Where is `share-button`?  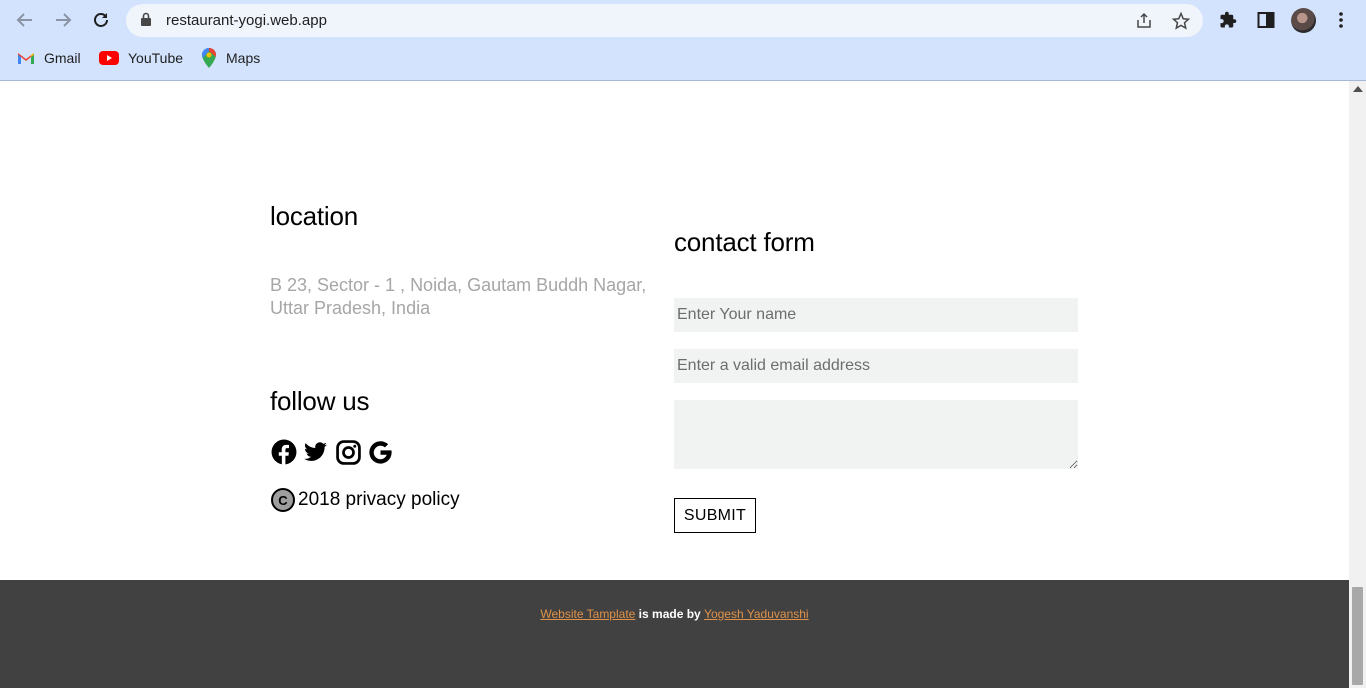 share-button is located at coordinates (1144, 21).